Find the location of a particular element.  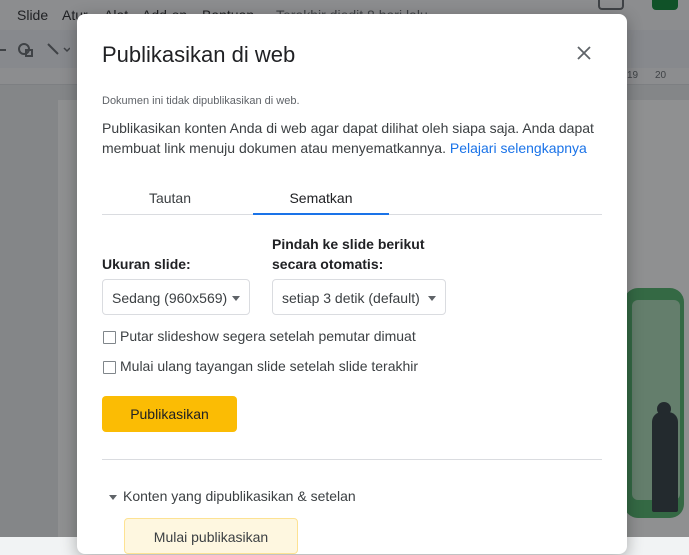

slide-size-select: Sedang (960x569) is located at coordinates (176, 297).